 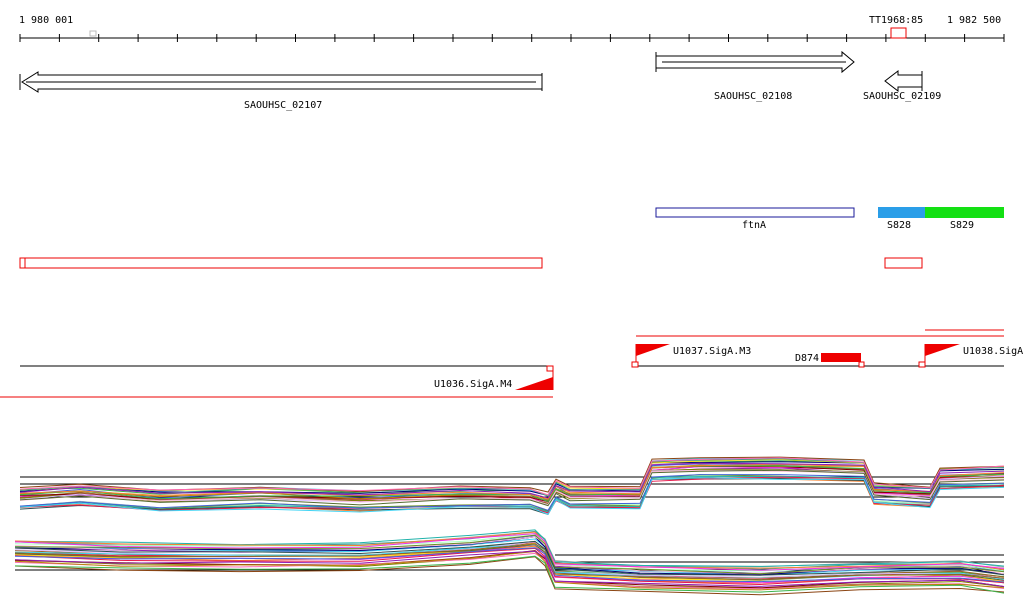 What do you see at coordinates (974, 20) in the screenshot?
I see `ruler-end-label: 1 982 500` at bounding box center [974, 20].